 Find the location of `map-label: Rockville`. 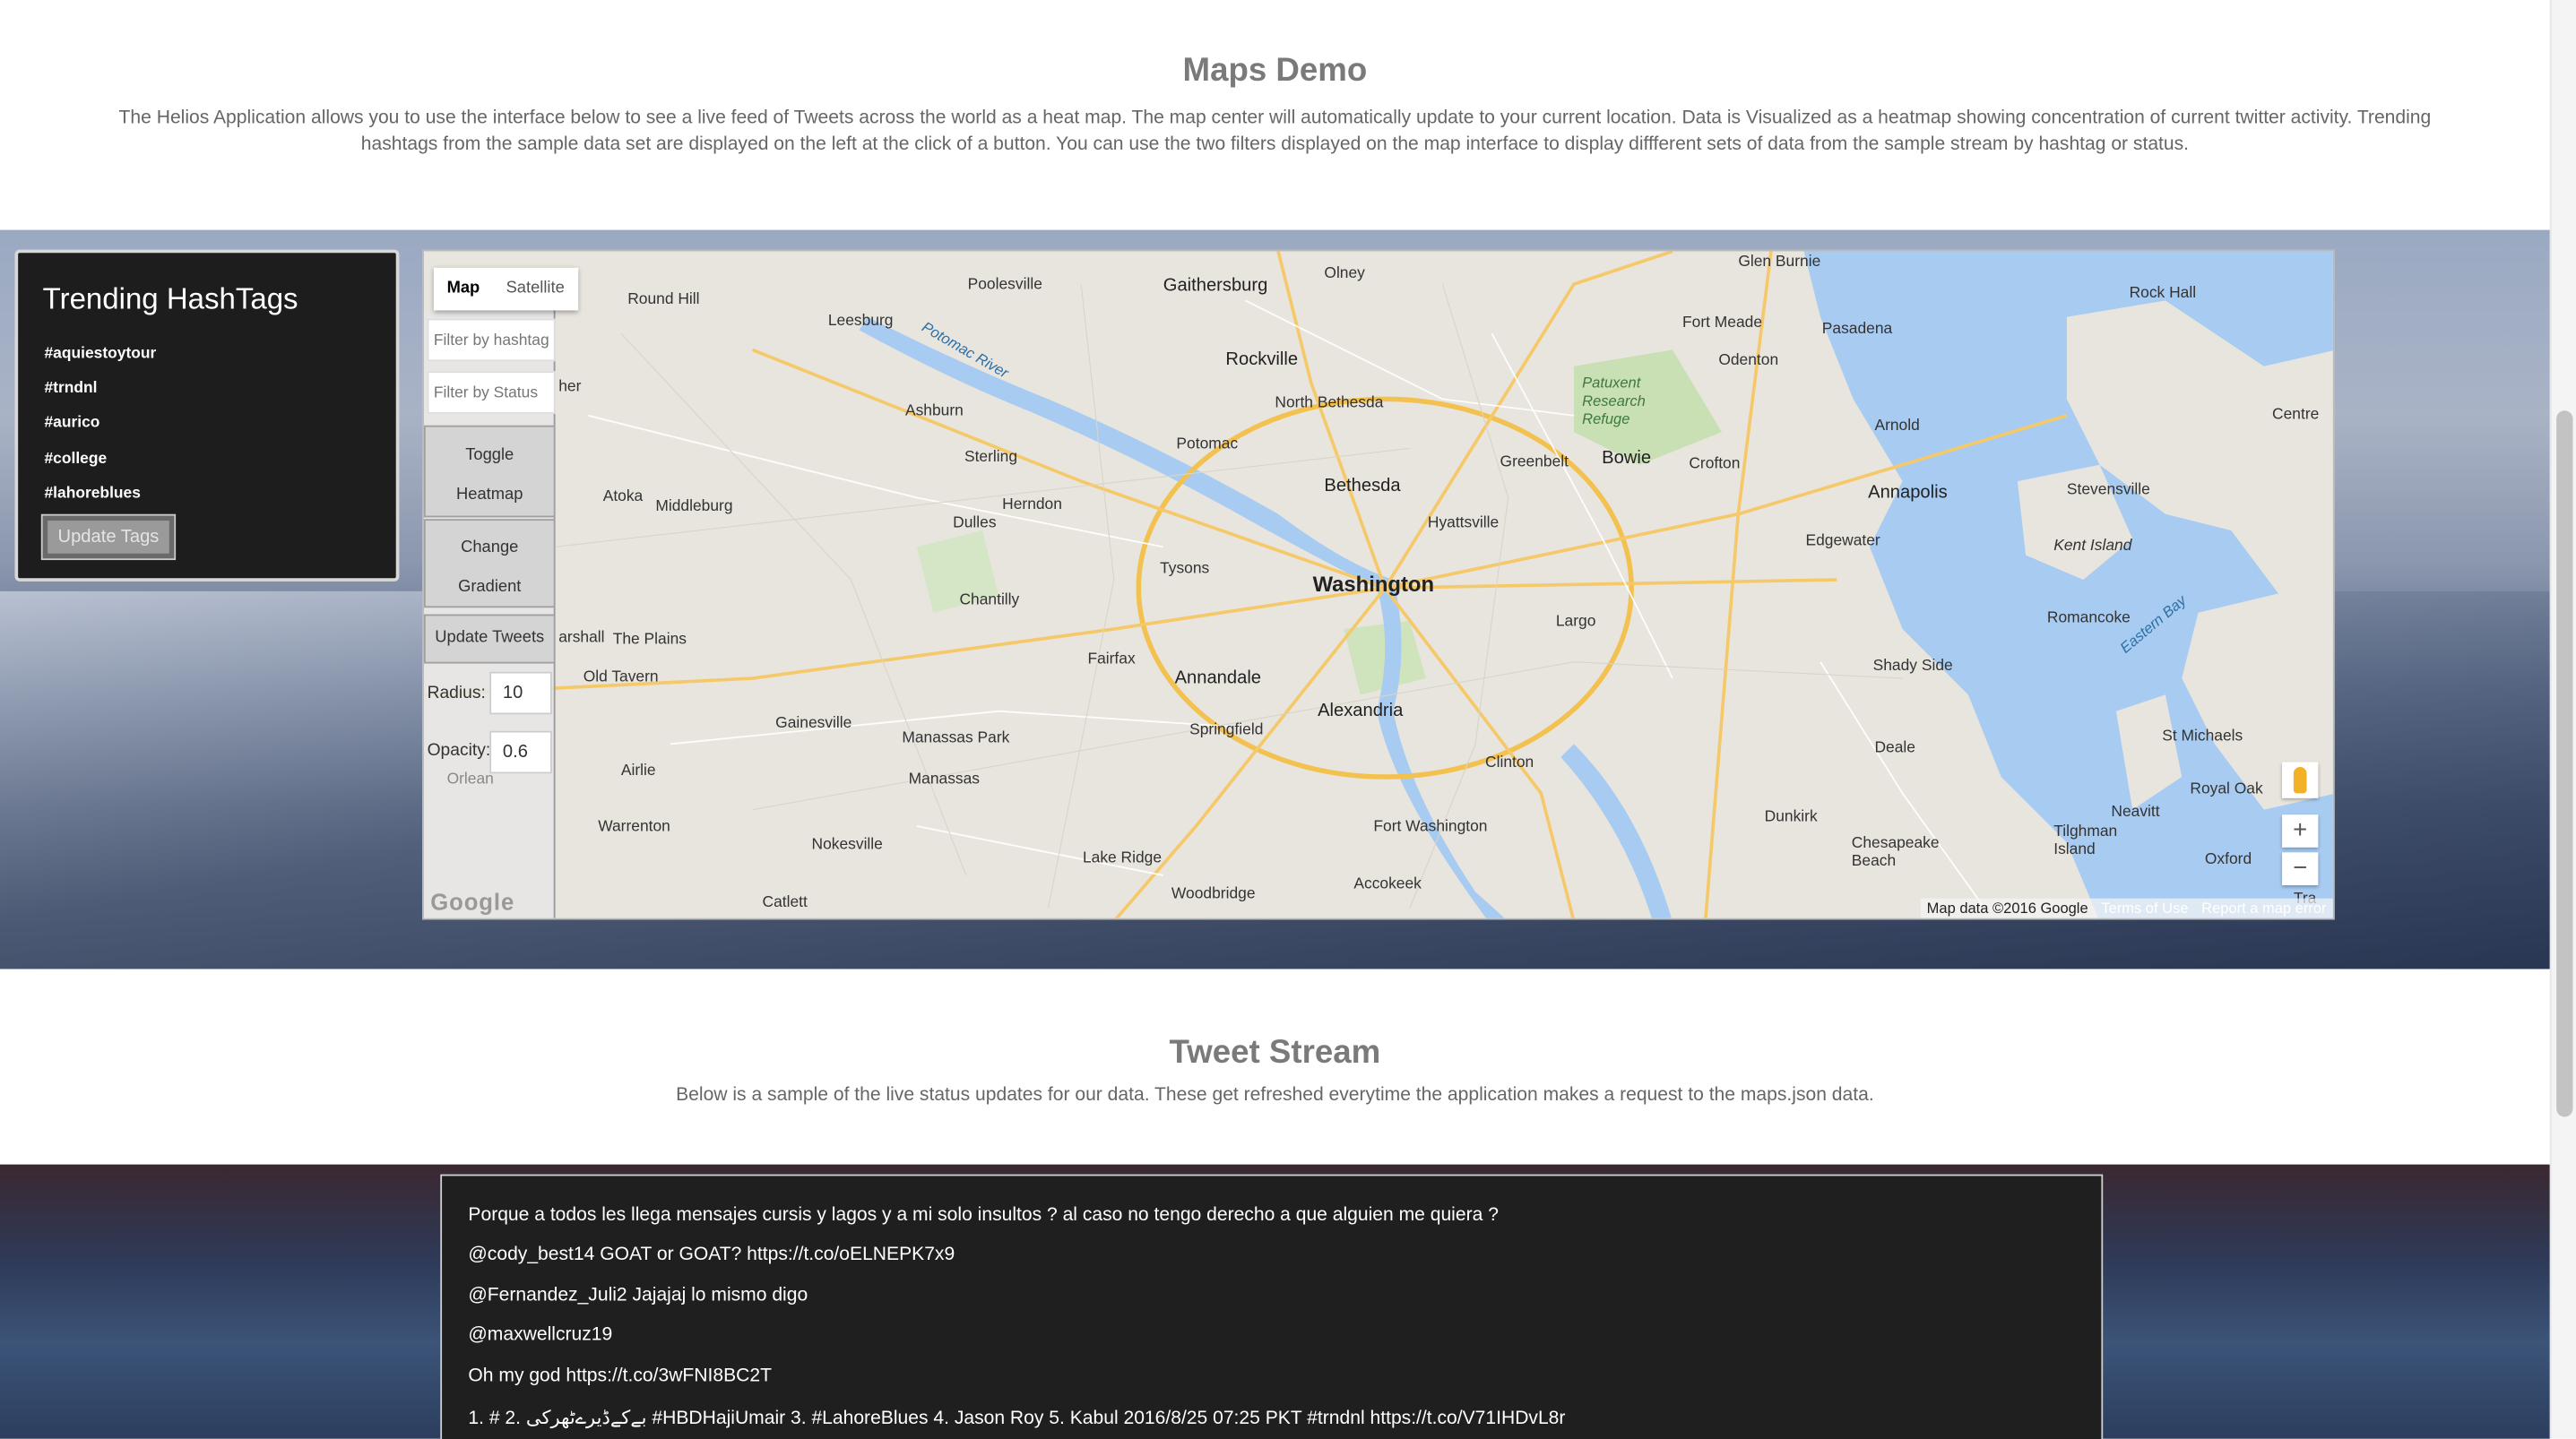

map-label: Rockville is located at coordinates (1262, 360).